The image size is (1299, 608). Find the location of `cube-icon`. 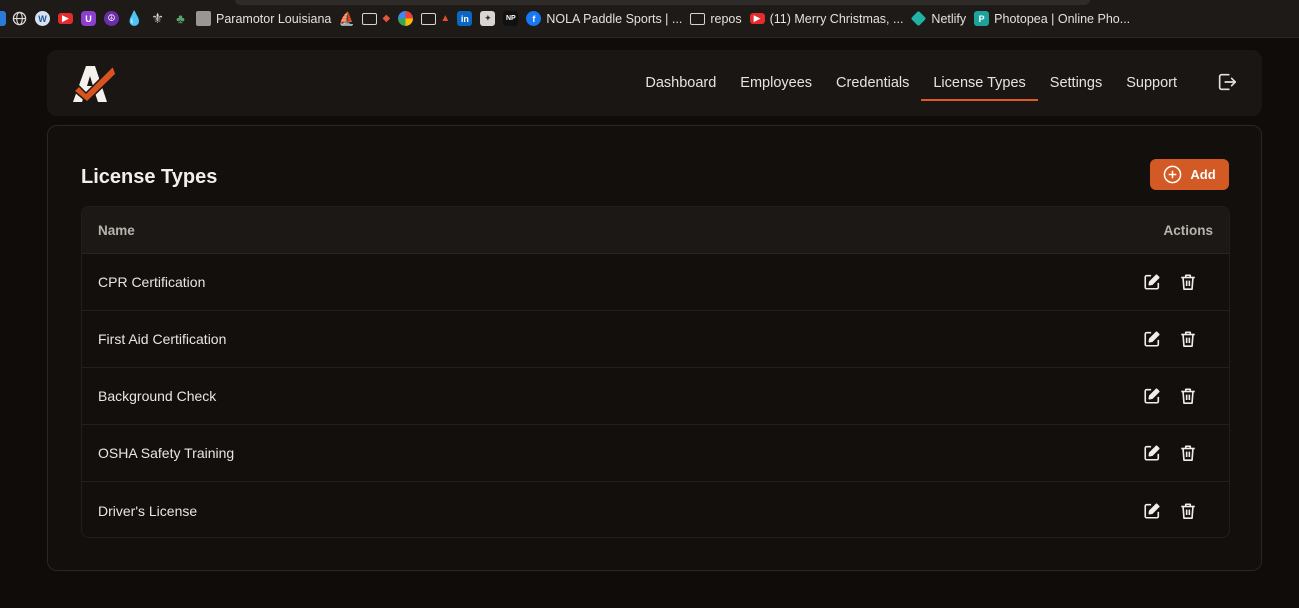

cube-icon is located at coordinates (203, 18).